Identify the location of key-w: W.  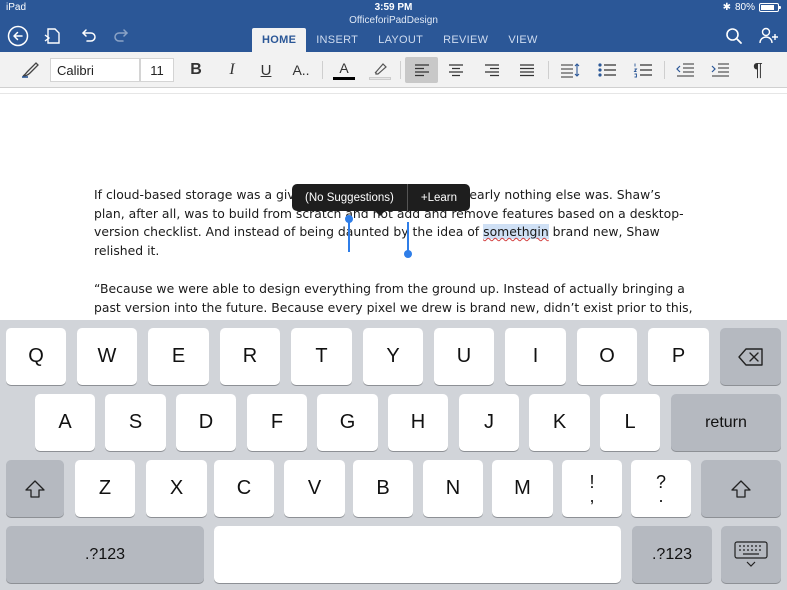
(107, 356).